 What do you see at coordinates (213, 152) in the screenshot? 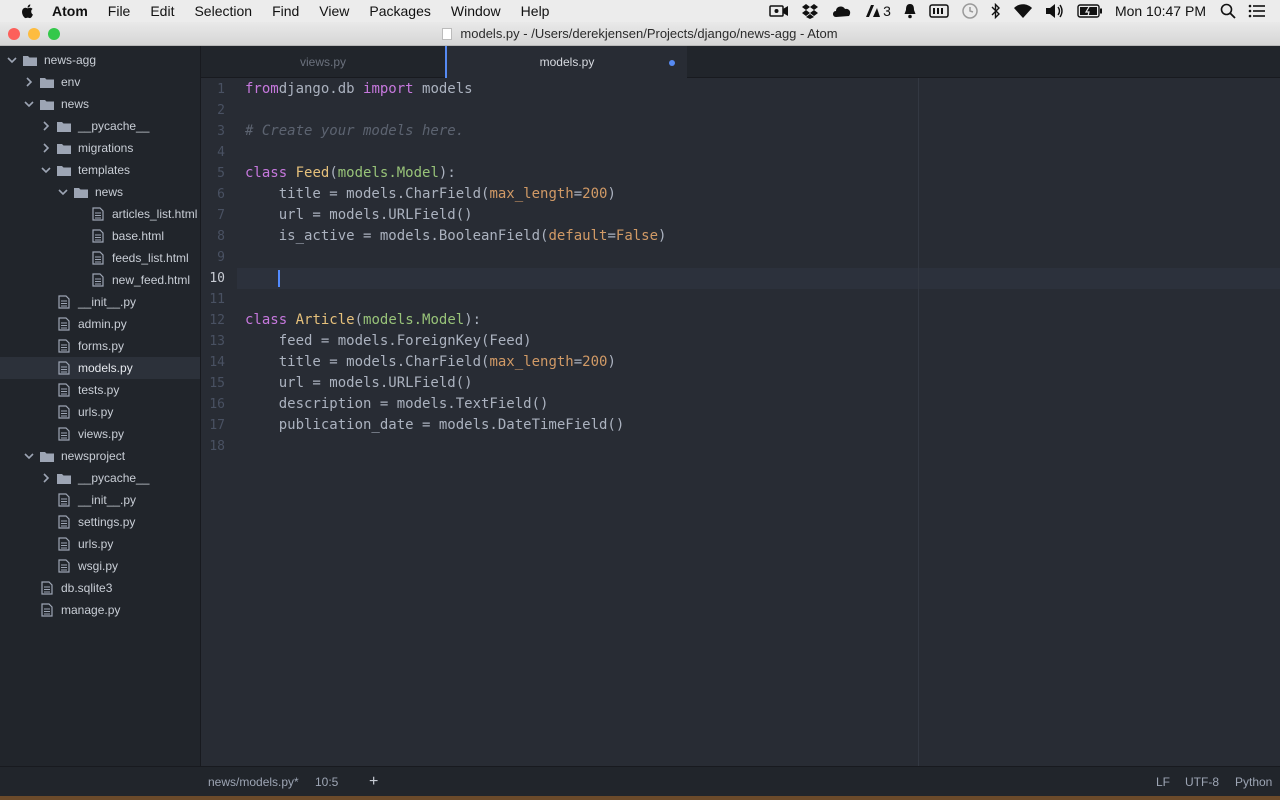
I see `line-number: 4` at bounding box center [213, 152].